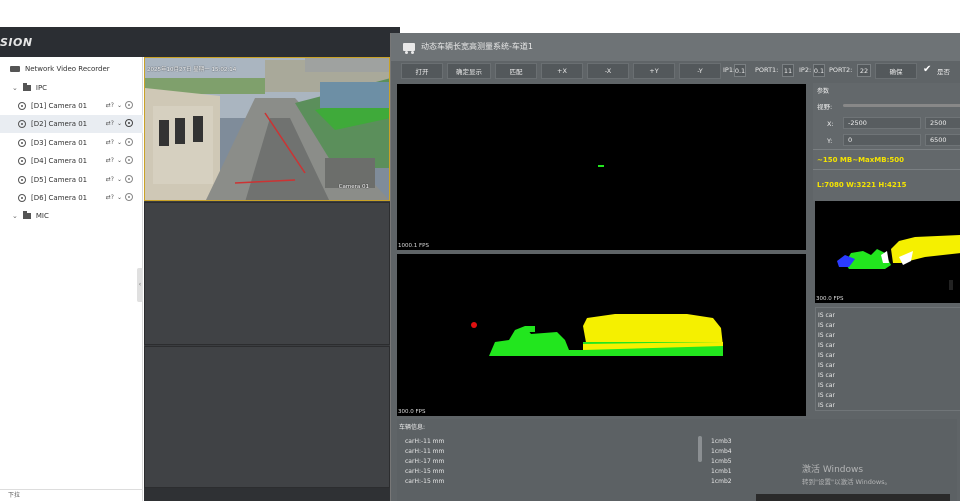 This screenshot has width=960, height=501. Describe the element at coordinates (942, 140) in the screenshot. I see `y-max-input: 6500` at that location.